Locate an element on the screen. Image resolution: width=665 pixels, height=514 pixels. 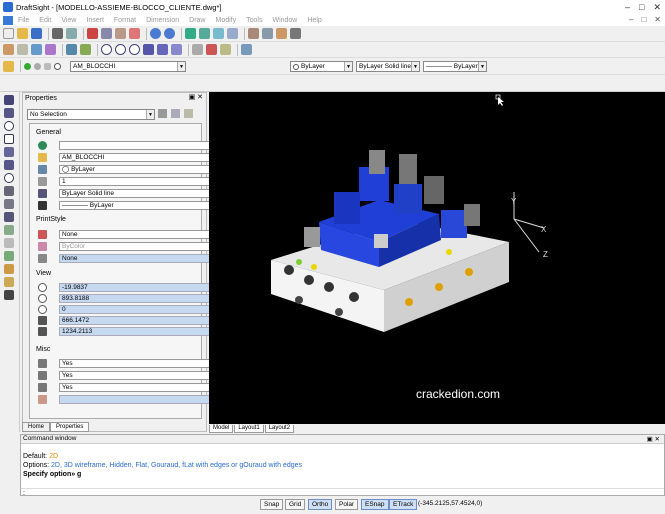
layers-icon is located at coordinates (267, 33).